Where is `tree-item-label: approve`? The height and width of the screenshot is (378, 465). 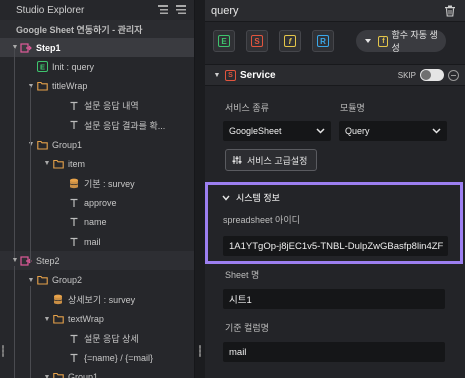 tree-item-label: approve is located at coordinates (100, 202).